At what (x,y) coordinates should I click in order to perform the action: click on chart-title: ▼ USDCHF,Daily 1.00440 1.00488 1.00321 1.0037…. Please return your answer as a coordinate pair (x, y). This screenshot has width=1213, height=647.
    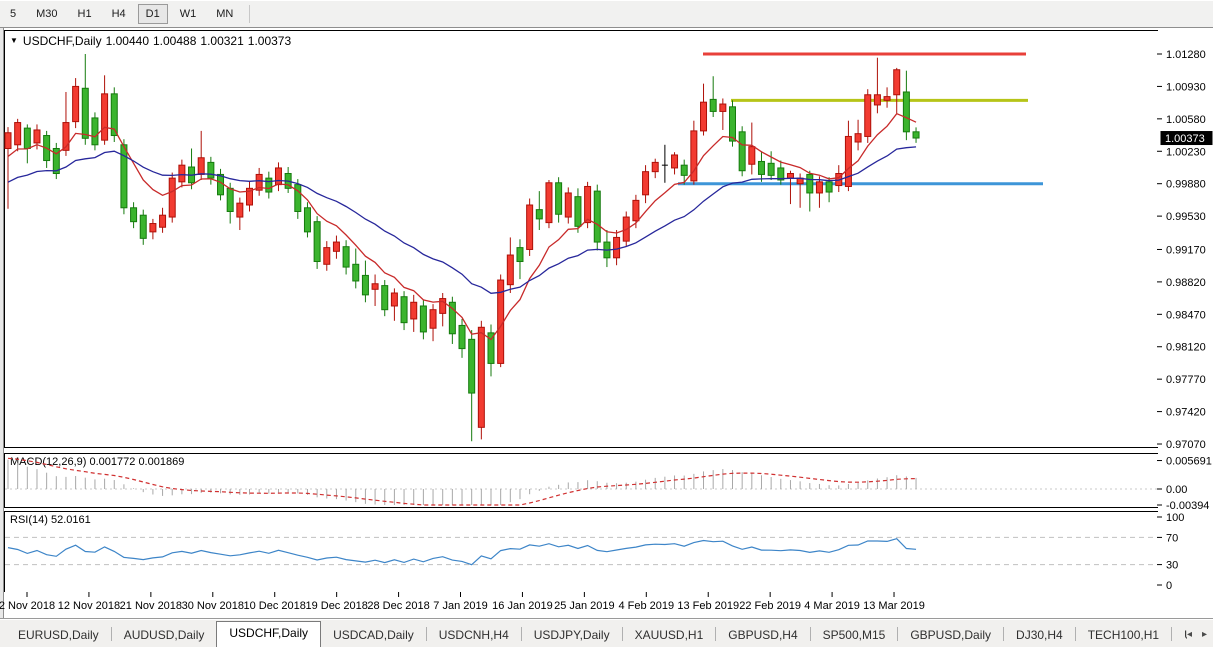
    Looking at the image, I should click on (150, 41).